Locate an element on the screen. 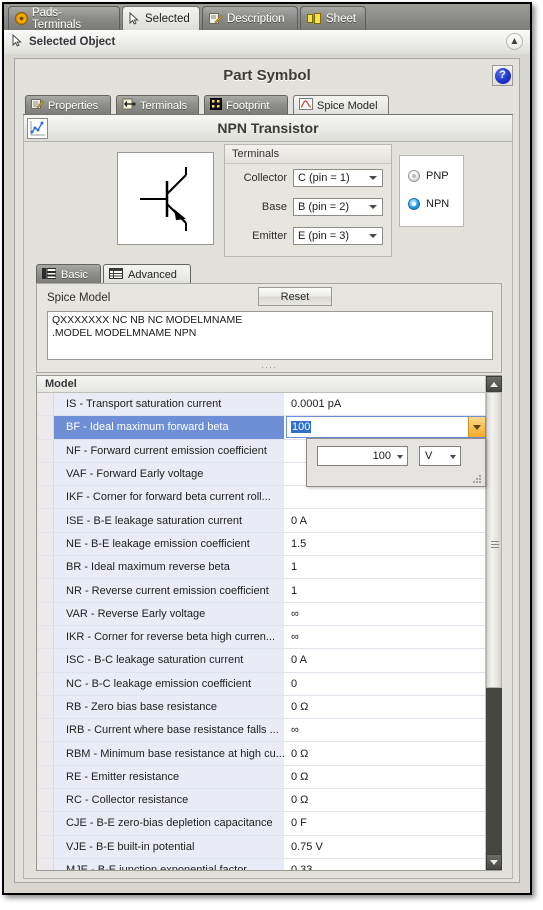 This screenshot has height=910, width=543. table-row: RB - Zero bias base resistance 0 Ω is located at coordinates (261, 707).